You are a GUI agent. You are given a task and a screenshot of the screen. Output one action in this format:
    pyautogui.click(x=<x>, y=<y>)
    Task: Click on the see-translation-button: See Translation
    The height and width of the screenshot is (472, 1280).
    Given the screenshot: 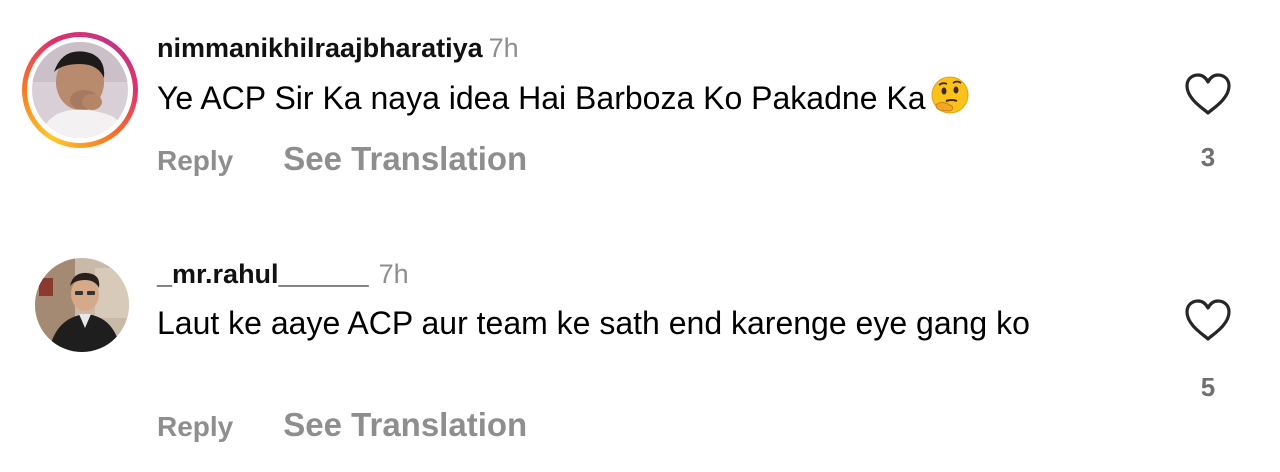 What is the action you would take?
    pyautogui.click(x=405, y=425)
    